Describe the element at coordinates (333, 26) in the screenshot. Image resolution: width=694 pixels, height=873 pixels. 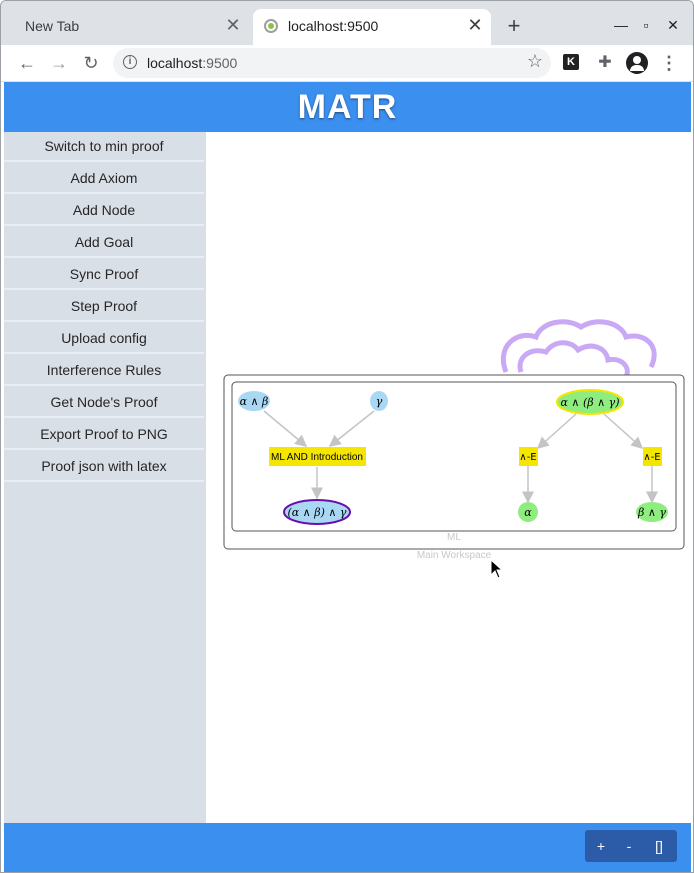
I see `tab-title: localhost:9500` at that location.